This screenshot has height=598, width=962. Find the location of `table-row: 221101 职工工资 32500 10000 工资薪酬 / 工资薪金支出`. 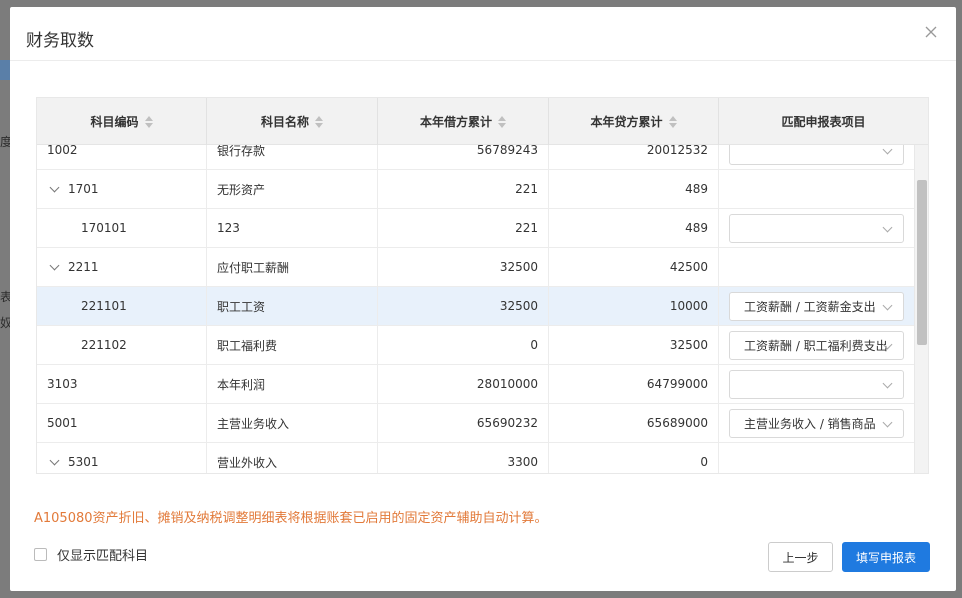

table-row: 221101 职工工资 32500 10000 工资薪酬 / 工资薪金支出 is located at coordinates (475, 306).